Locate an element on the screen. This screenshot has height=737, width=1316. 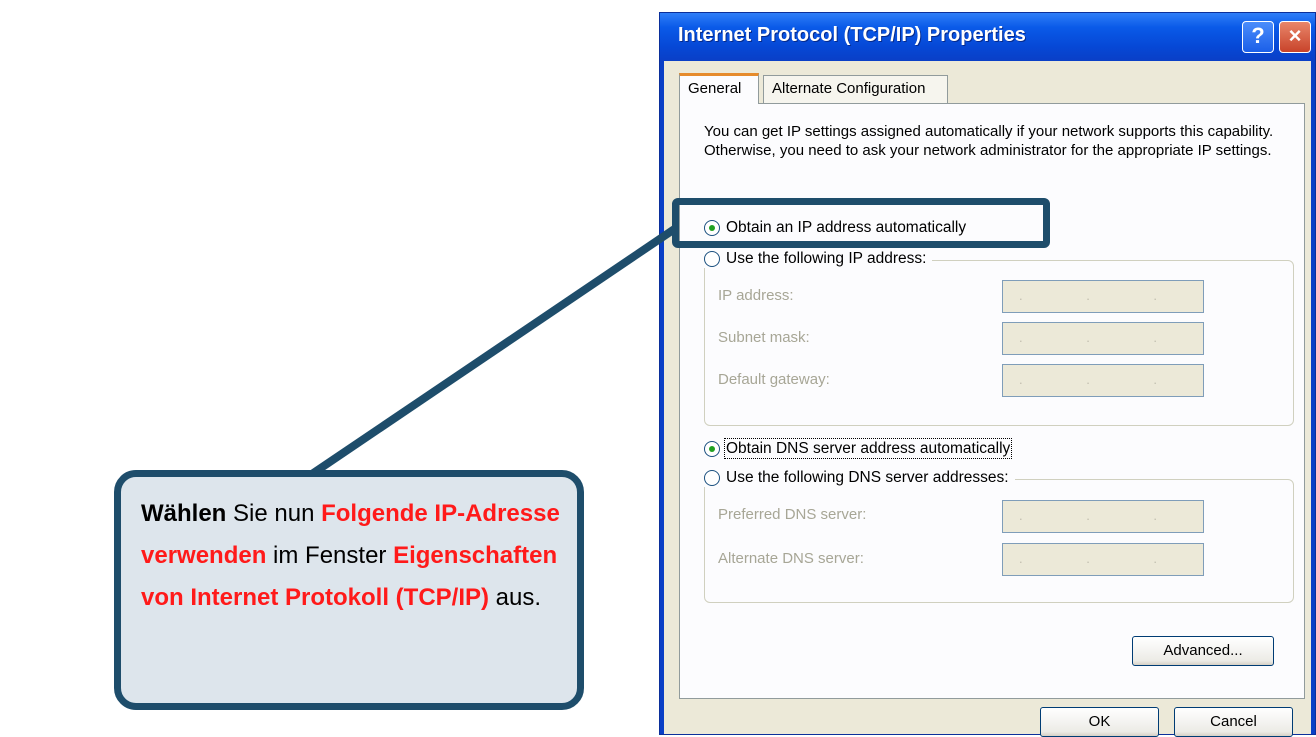
callout-part-1: Wählen is located at coordinates (184, 513).